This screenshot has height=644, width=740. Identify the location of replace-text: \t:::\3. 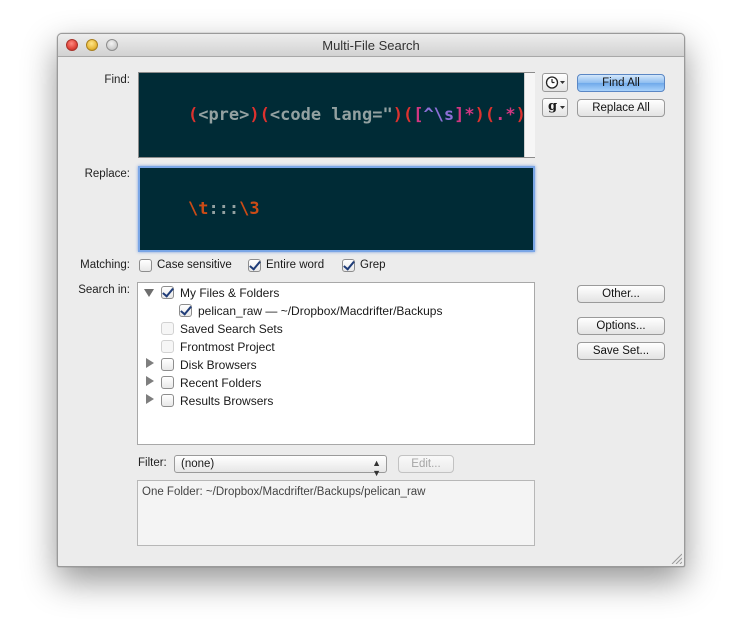
(224, 209).